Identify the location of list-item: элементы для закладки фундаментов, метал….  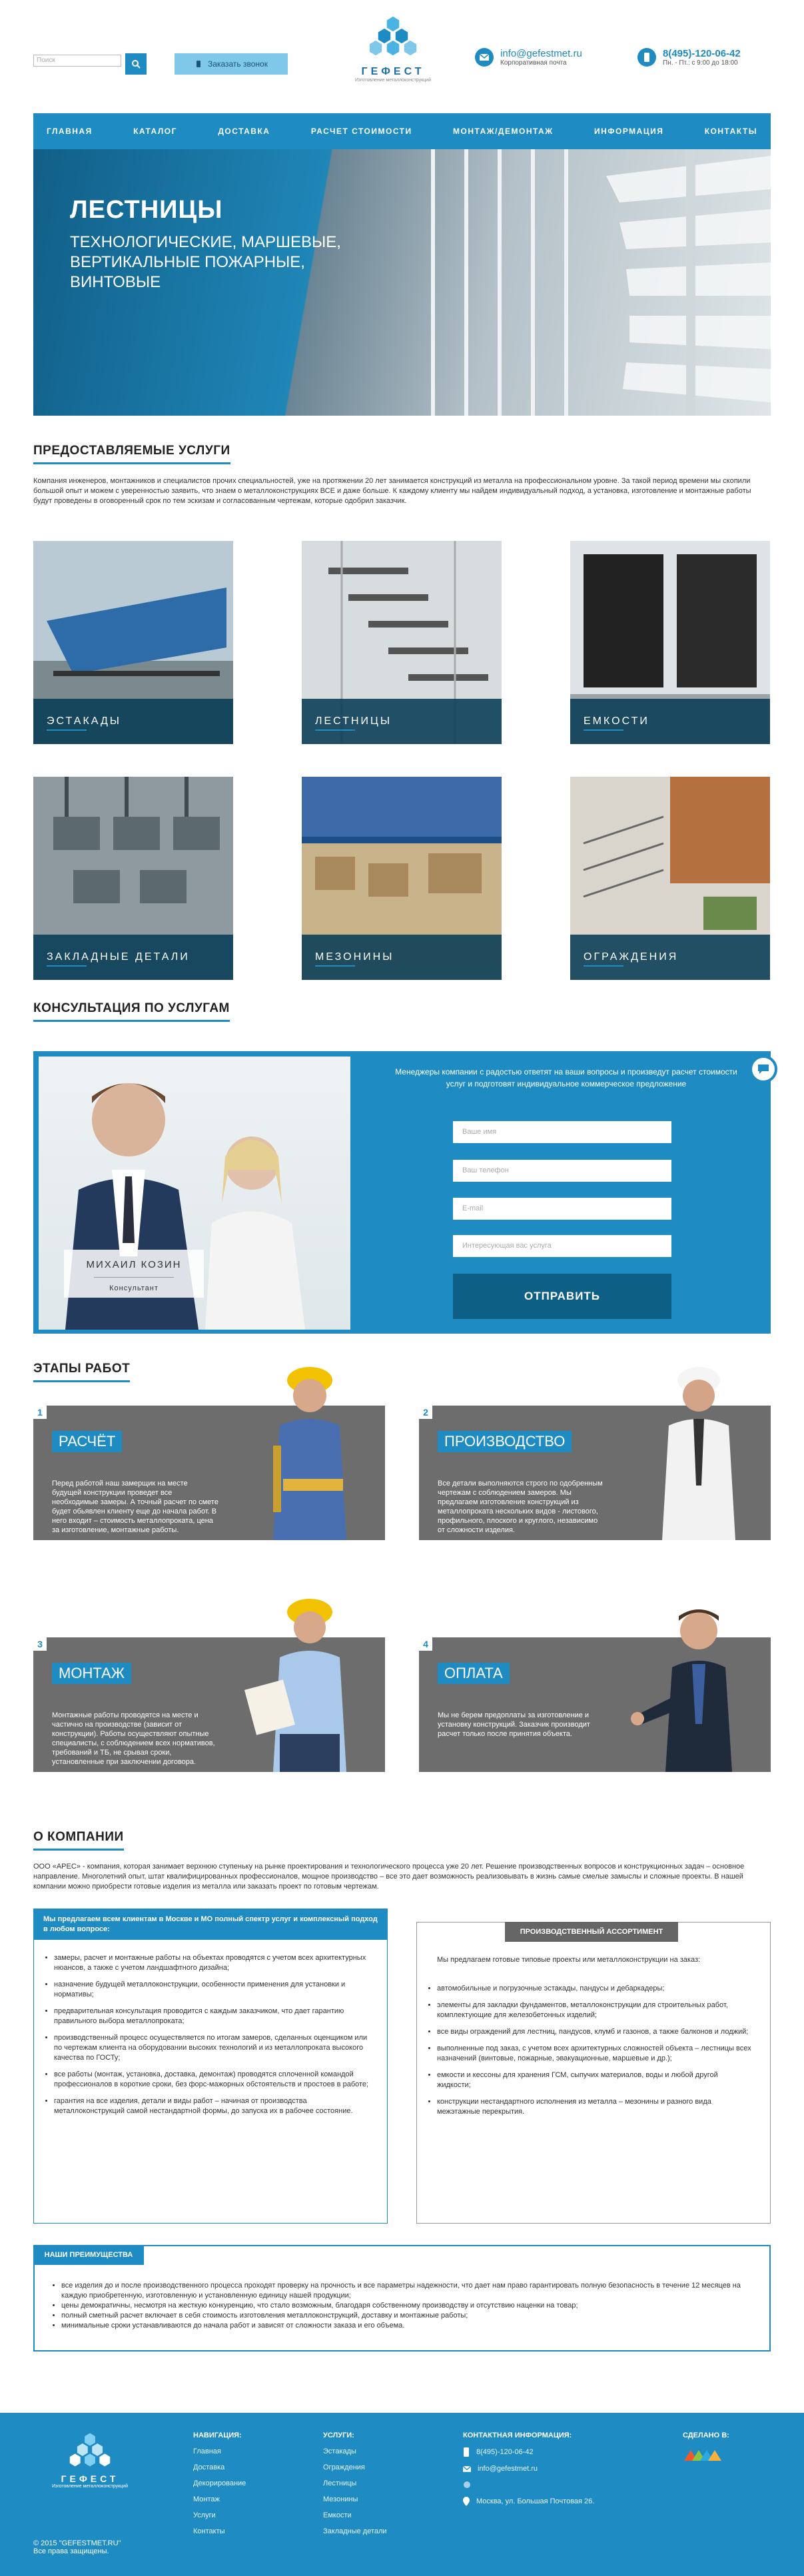
(594, 2010).